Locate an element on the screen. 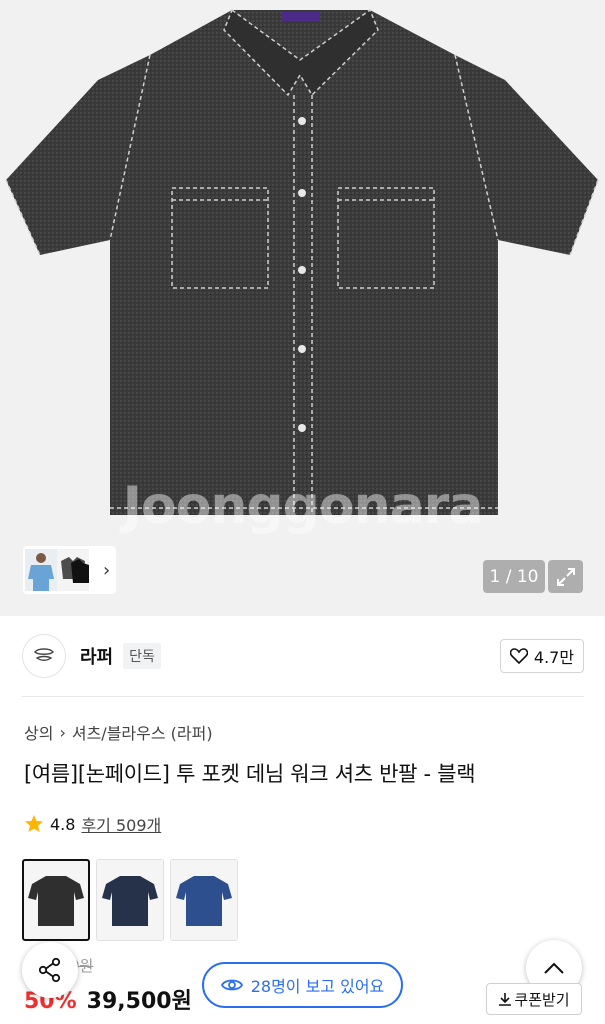 The height and width of the screenshot is (1024, 605). swatch-blue-image is located at coordinates (204, 901).